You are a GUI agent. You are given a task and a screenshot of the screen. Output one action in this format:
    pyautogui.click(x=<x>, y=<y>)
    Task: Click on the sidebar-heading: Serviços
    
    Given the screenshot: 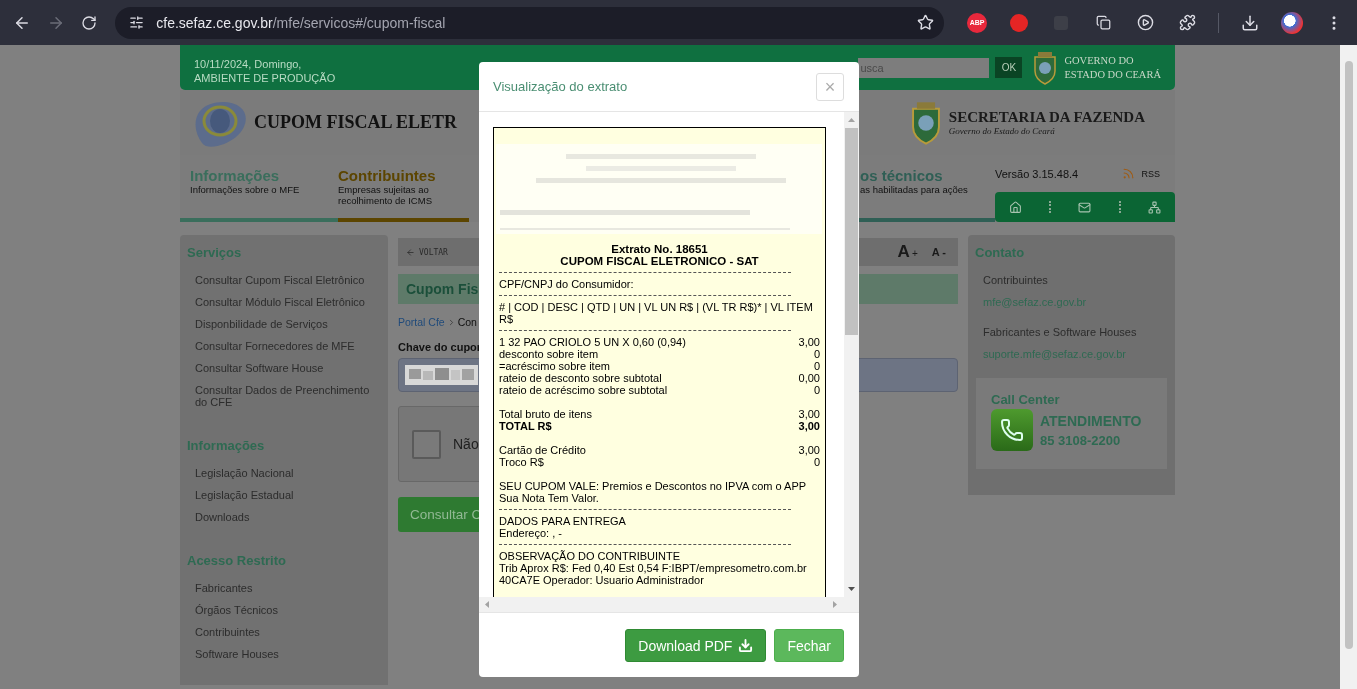 What is the action you would take?
    pyautogui.click(x=214, y=252)
    